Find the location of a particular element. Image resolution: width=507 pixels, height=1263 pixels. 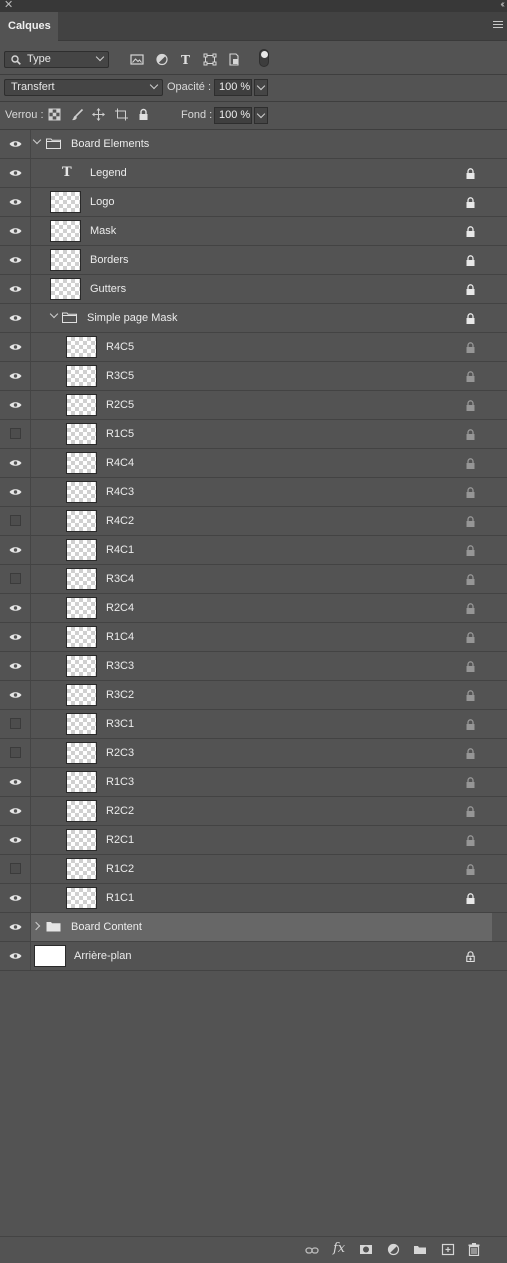

layer-row: R3C1 is located at coordinates (253, 724).